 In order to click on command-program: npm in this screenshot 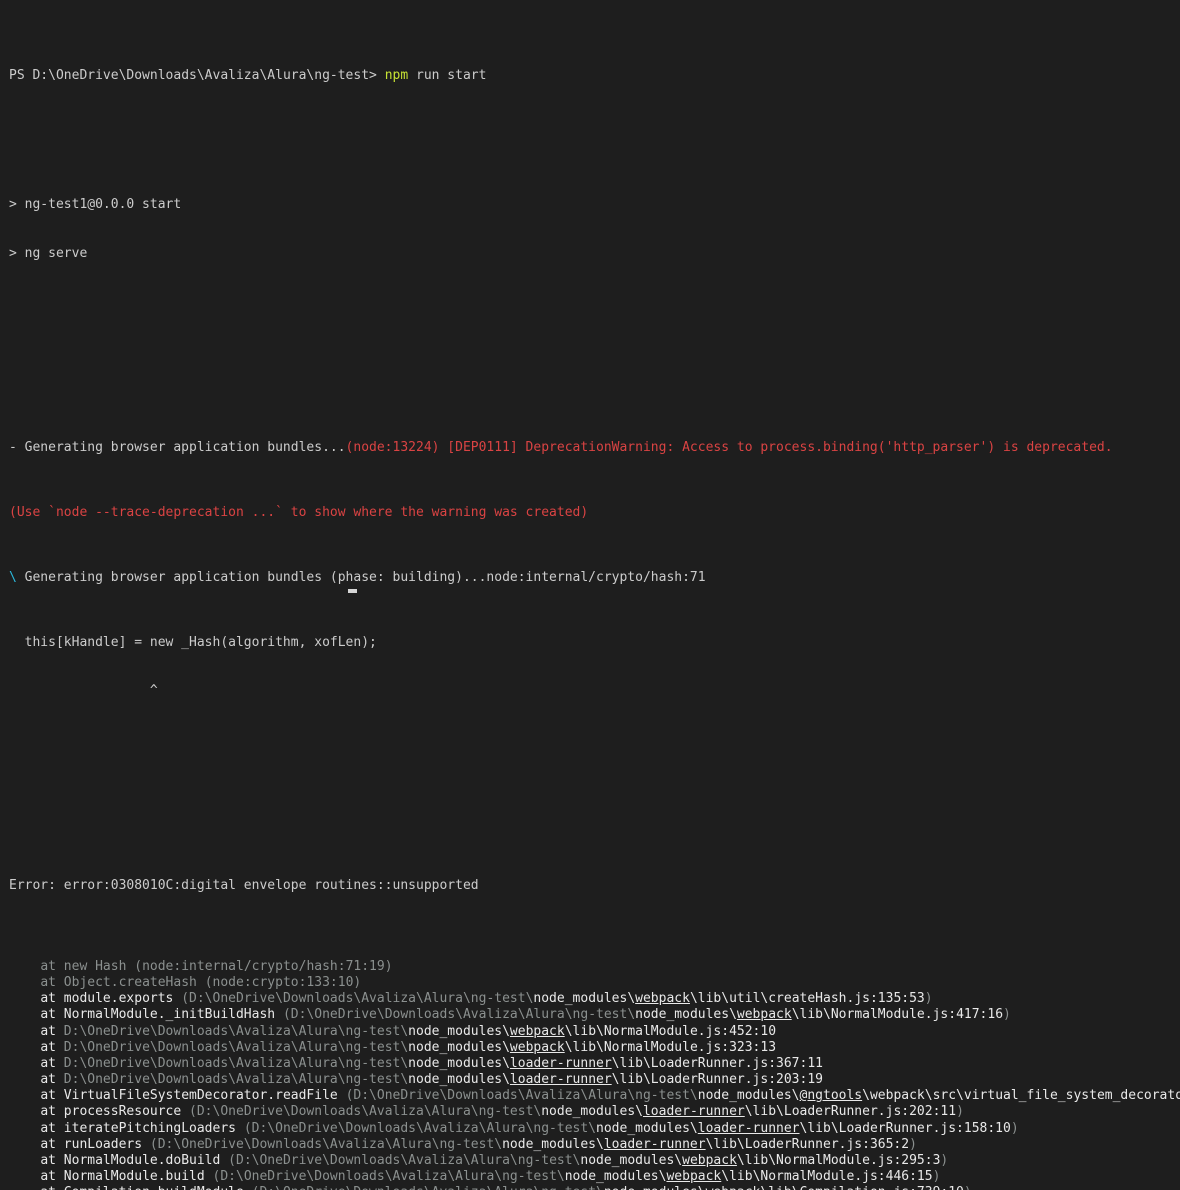, I will do `click(396, 75)`.